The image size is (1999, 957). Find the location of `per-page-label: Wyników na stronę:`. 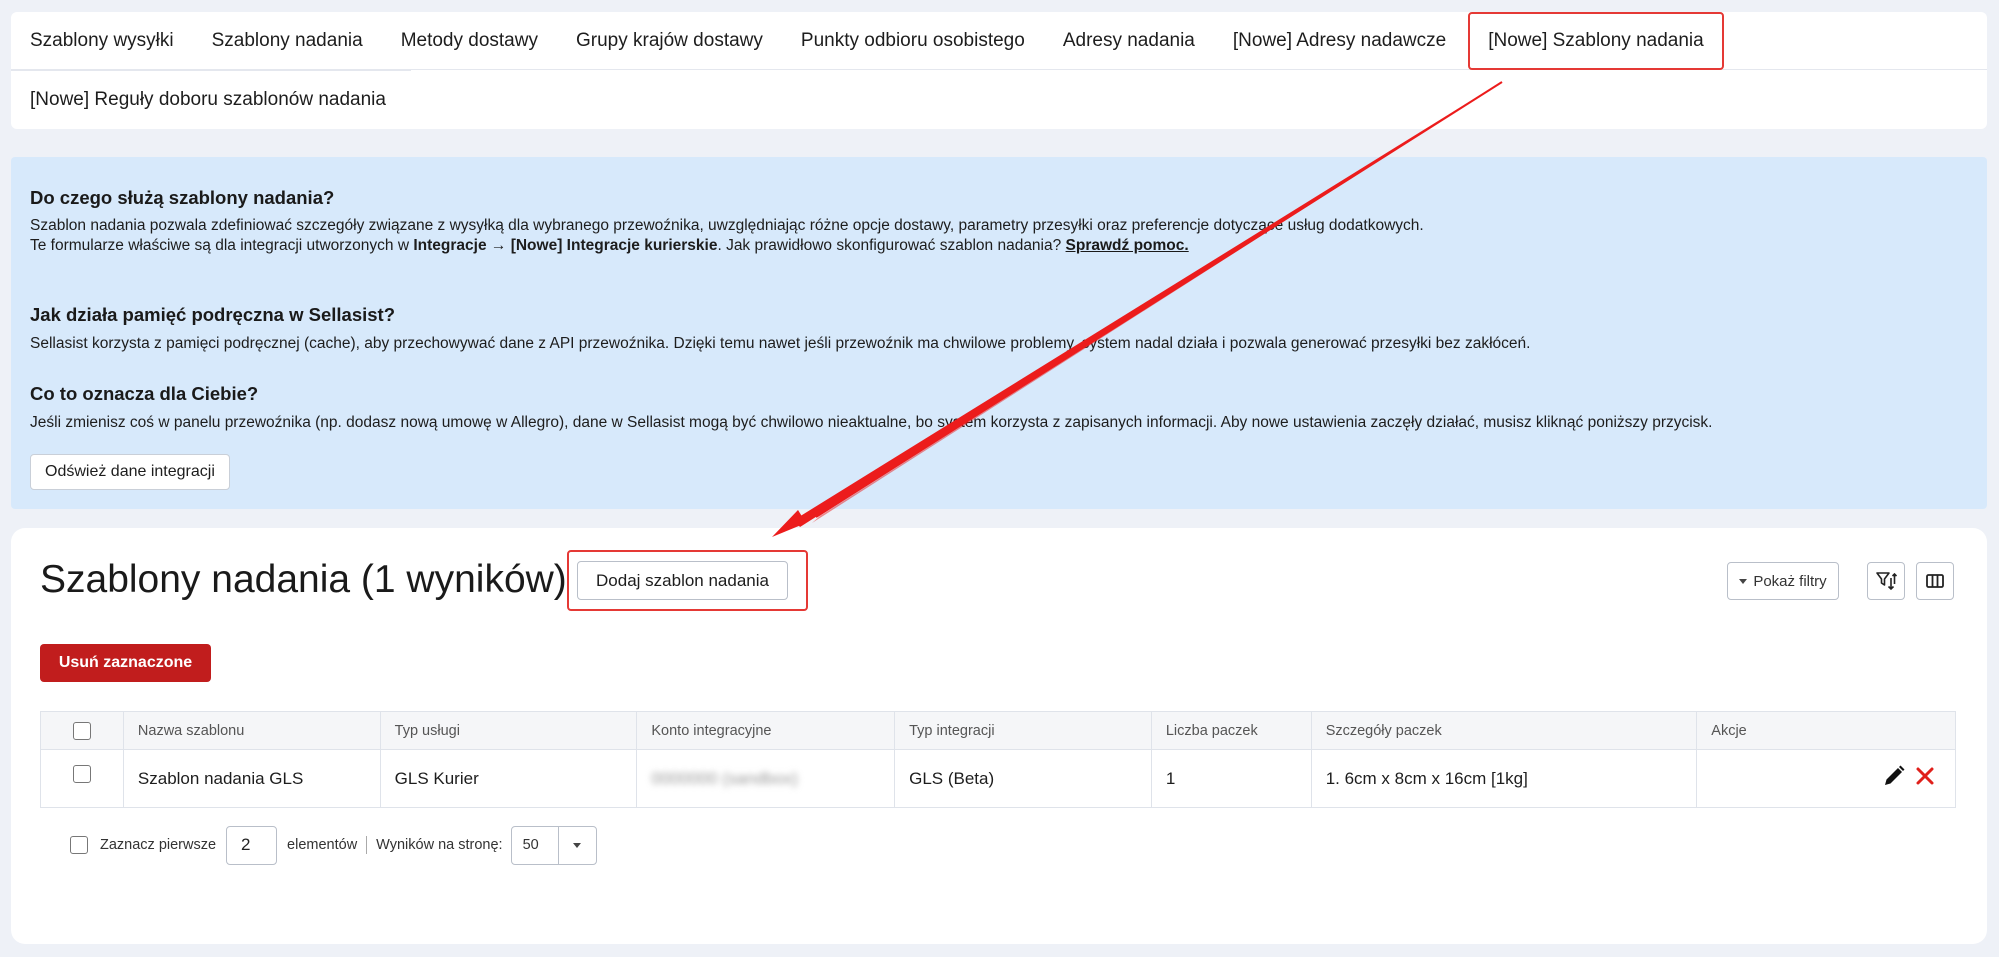

per-page-label: Wyników na stronę: is located at coordinates (439, 845).